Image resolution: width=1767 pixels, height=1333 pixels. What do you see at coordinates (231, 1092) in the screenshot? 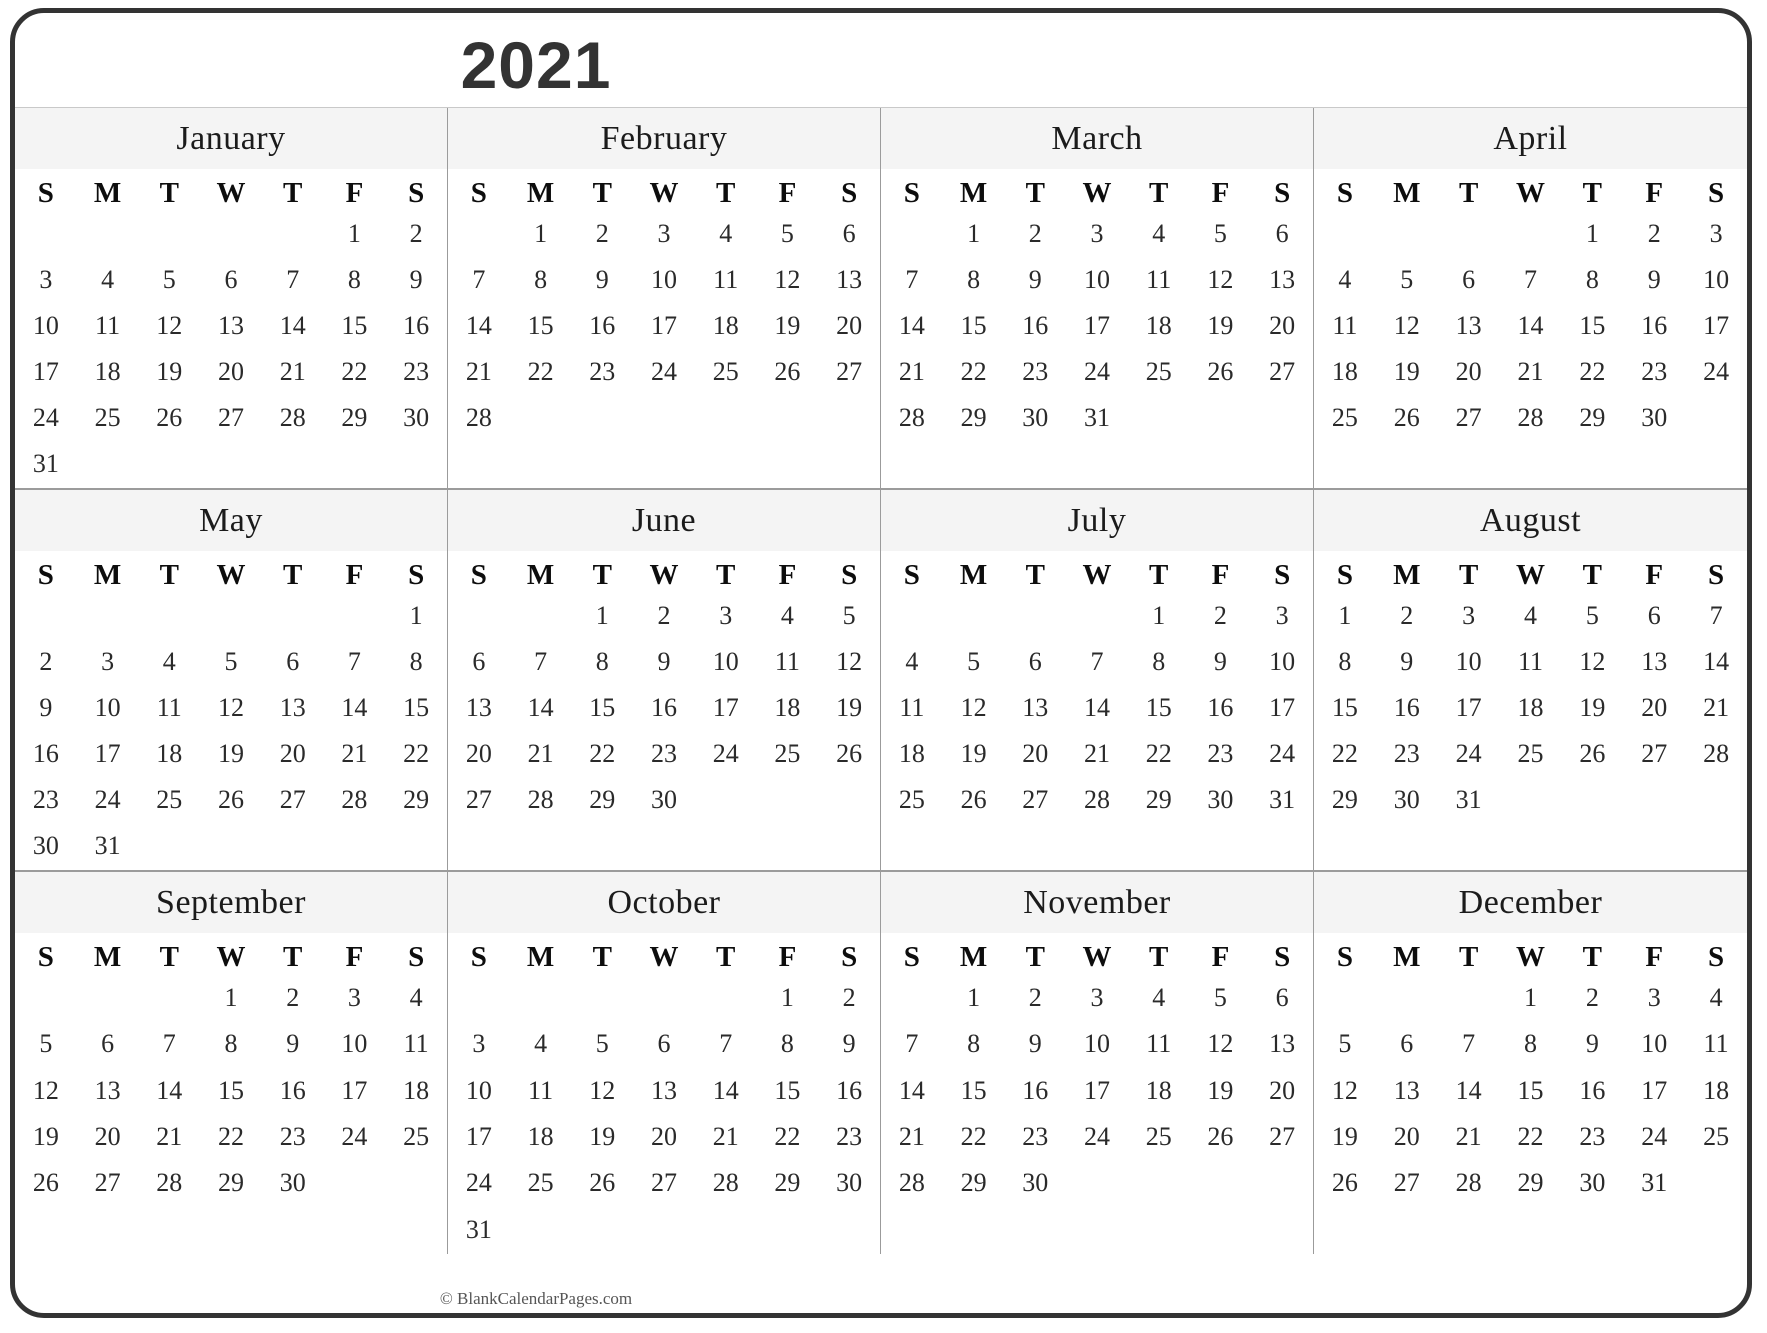
I see `day-cell: 15` at bounding box center [231, 1092].